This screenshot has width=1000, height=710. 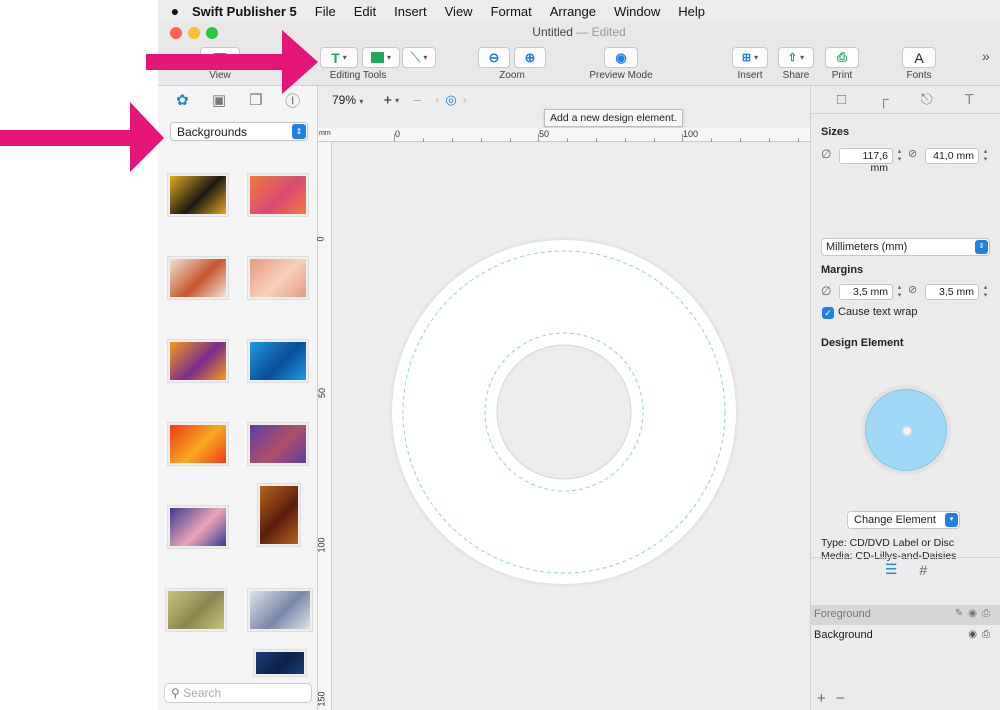 What do you see at coordinates (826, 698) in the screenshot?
I see `add-layer-button: +` at bounding box center [826, 698].